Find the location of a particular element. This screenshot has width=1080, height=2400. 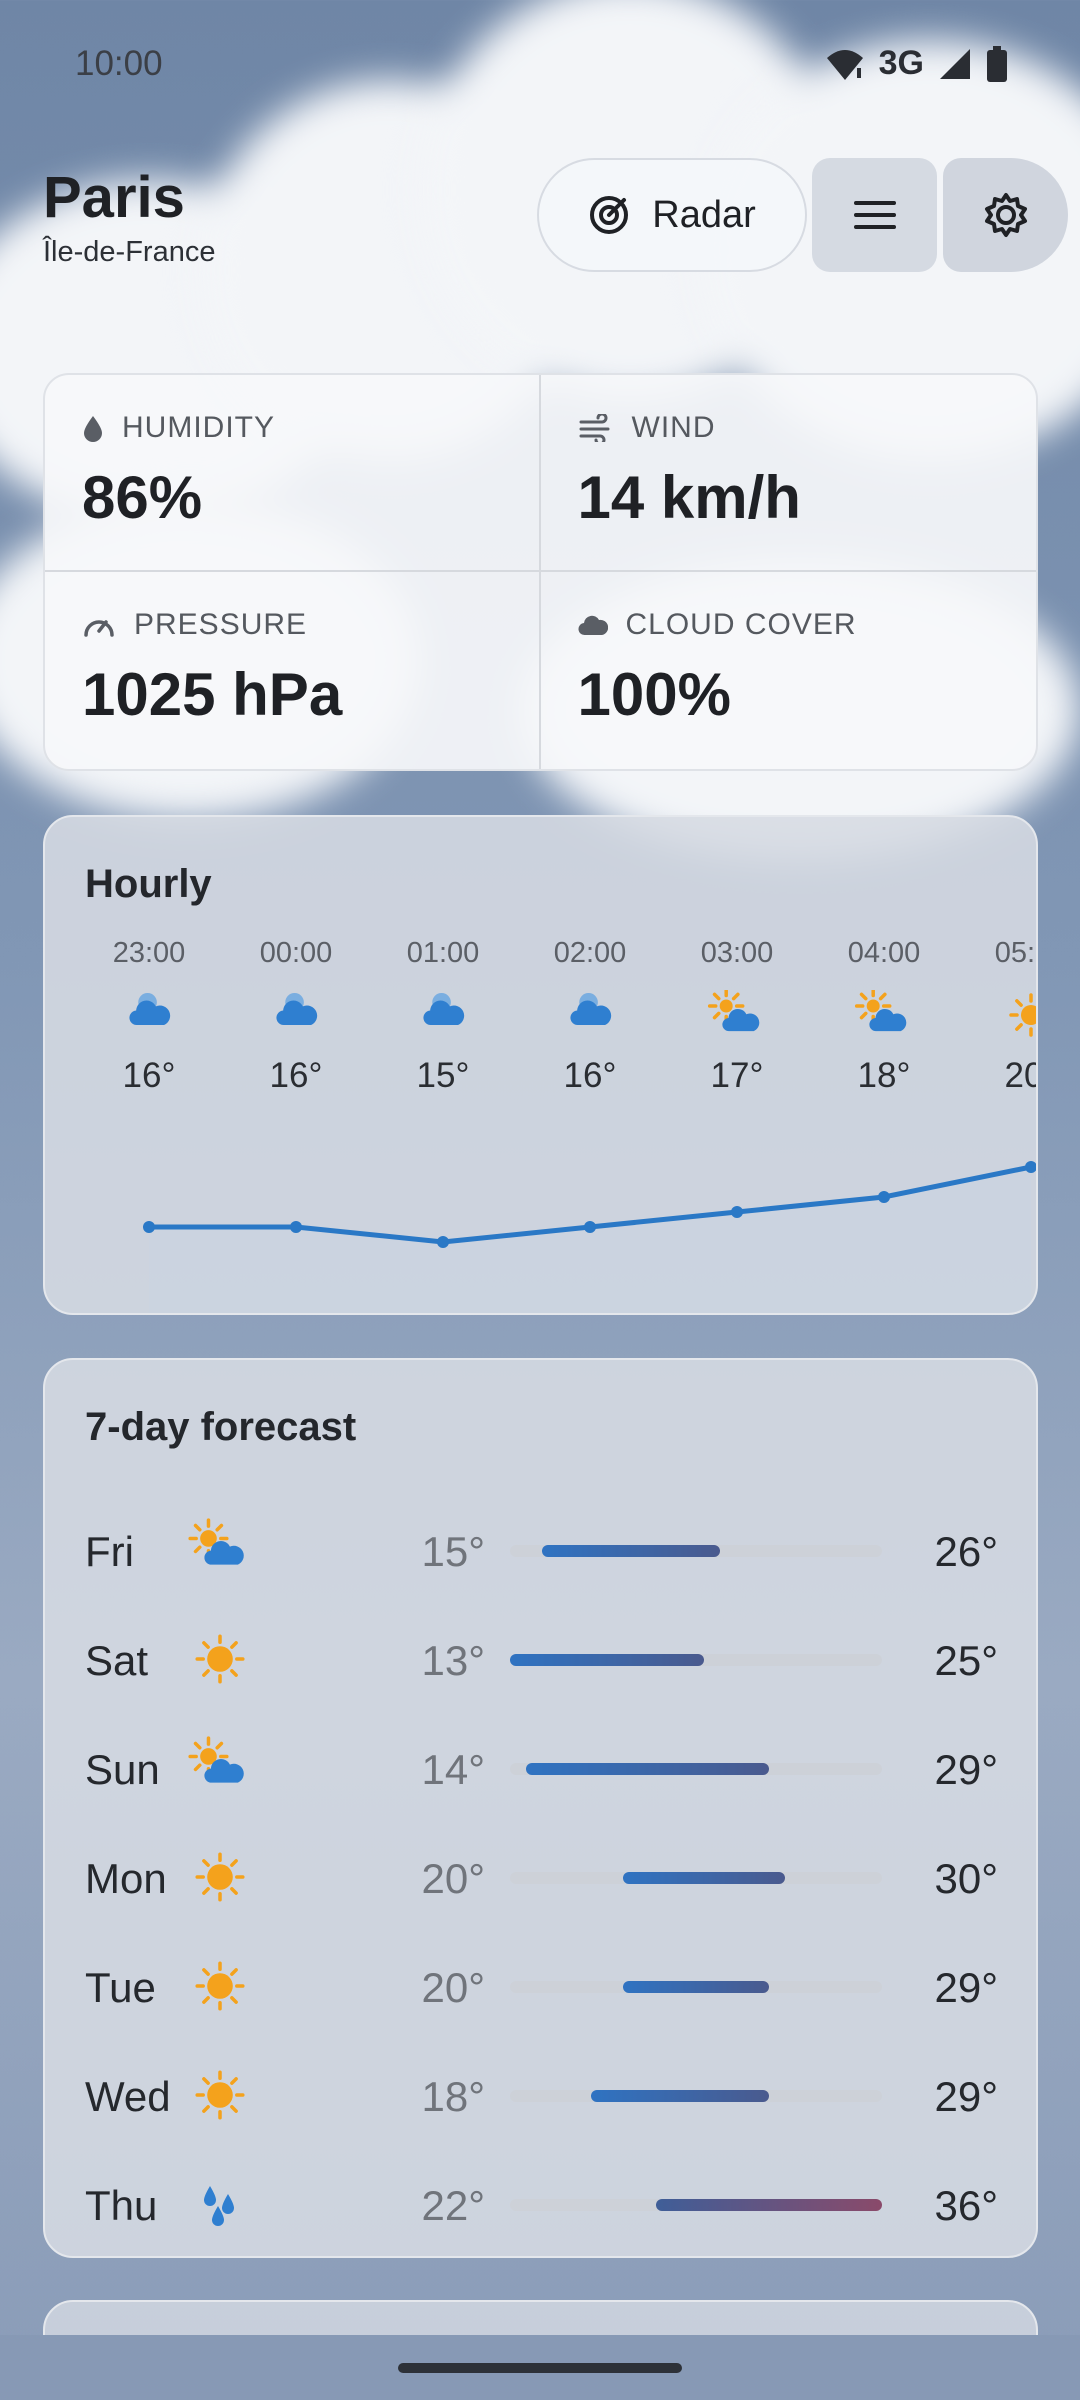

stat-wind: WIND 14 km/h is located at coordinates (788, 473).